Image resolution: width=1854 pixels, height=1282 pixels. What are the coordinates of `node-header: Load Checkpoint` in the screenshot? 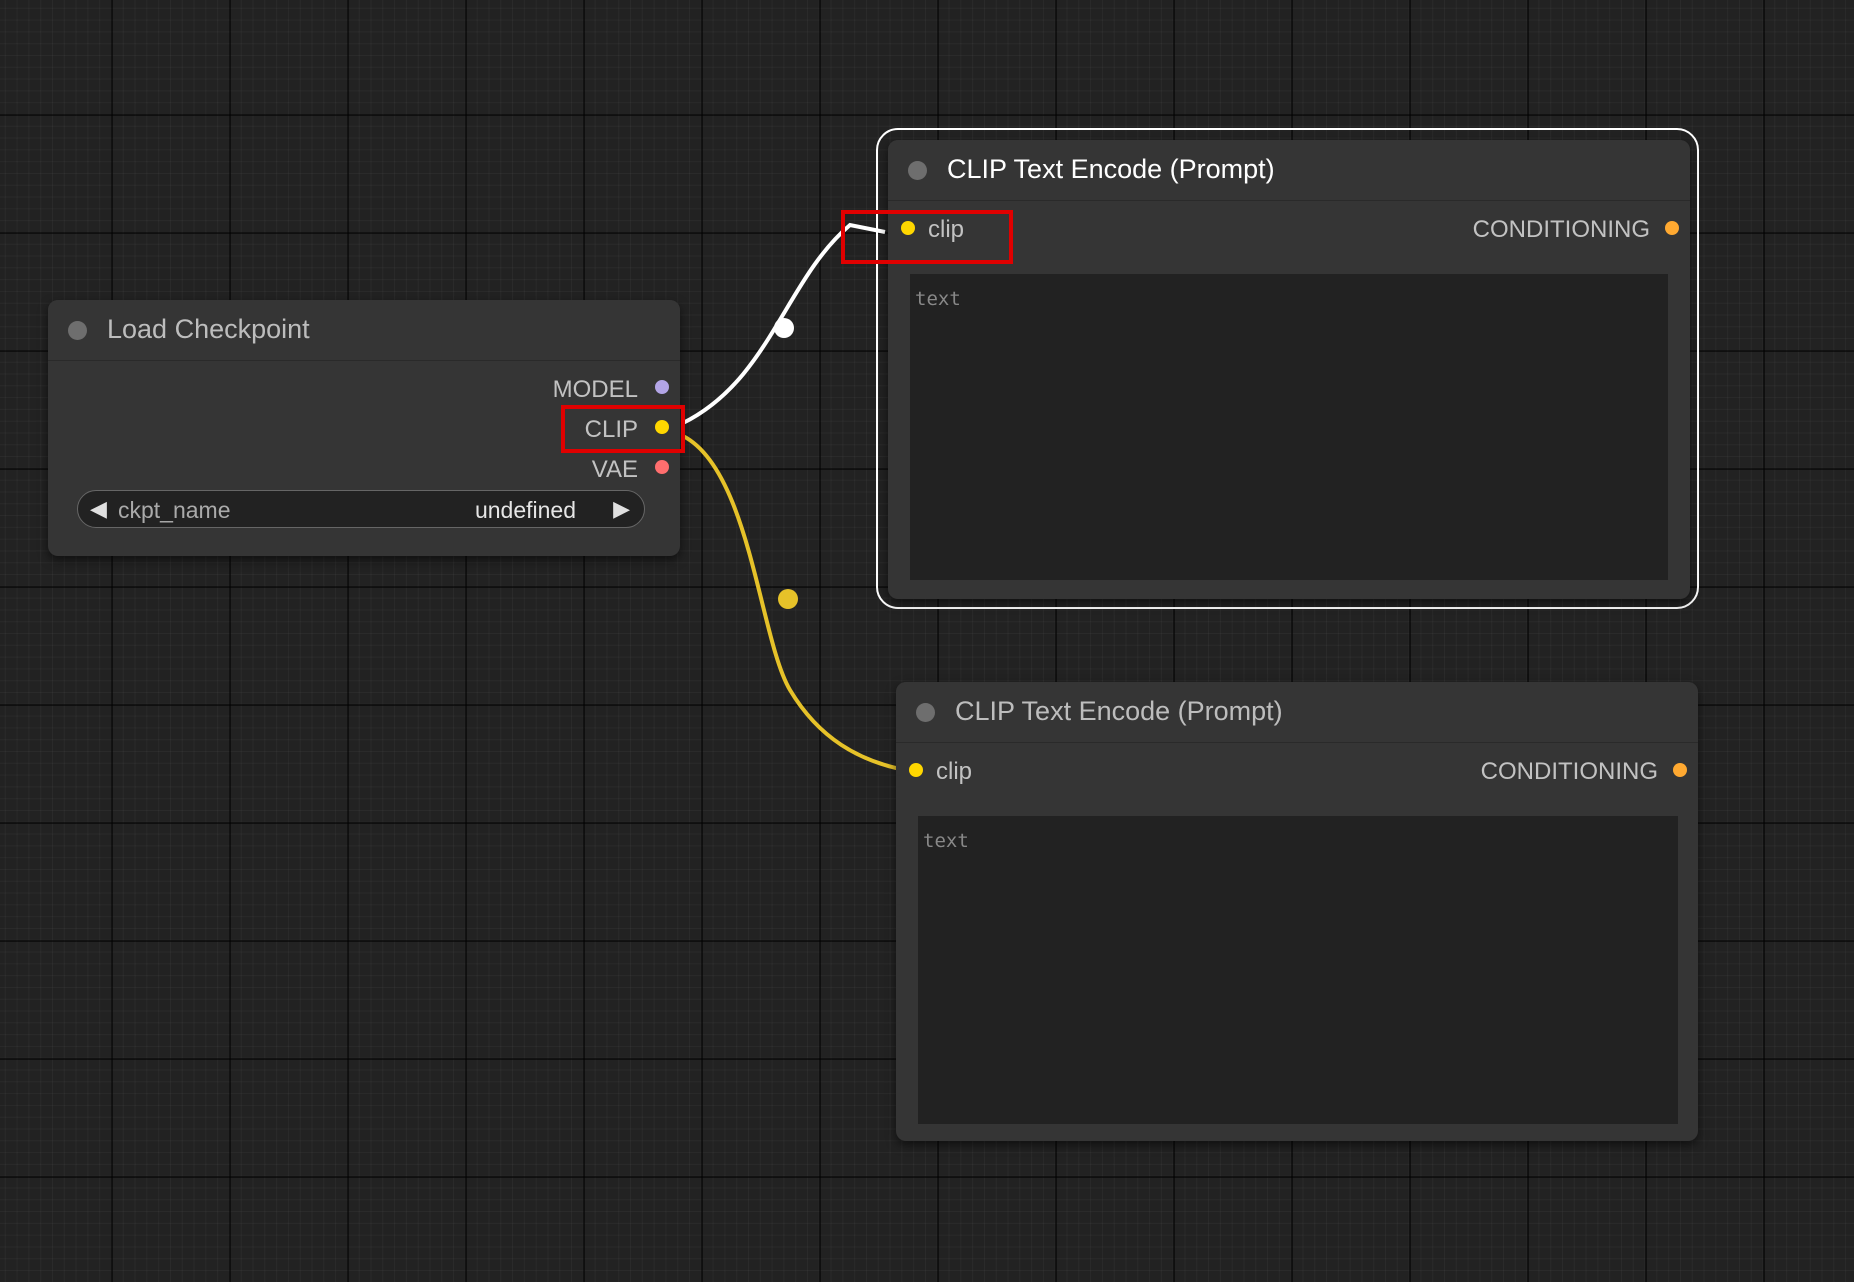 It's located at (364, 330).